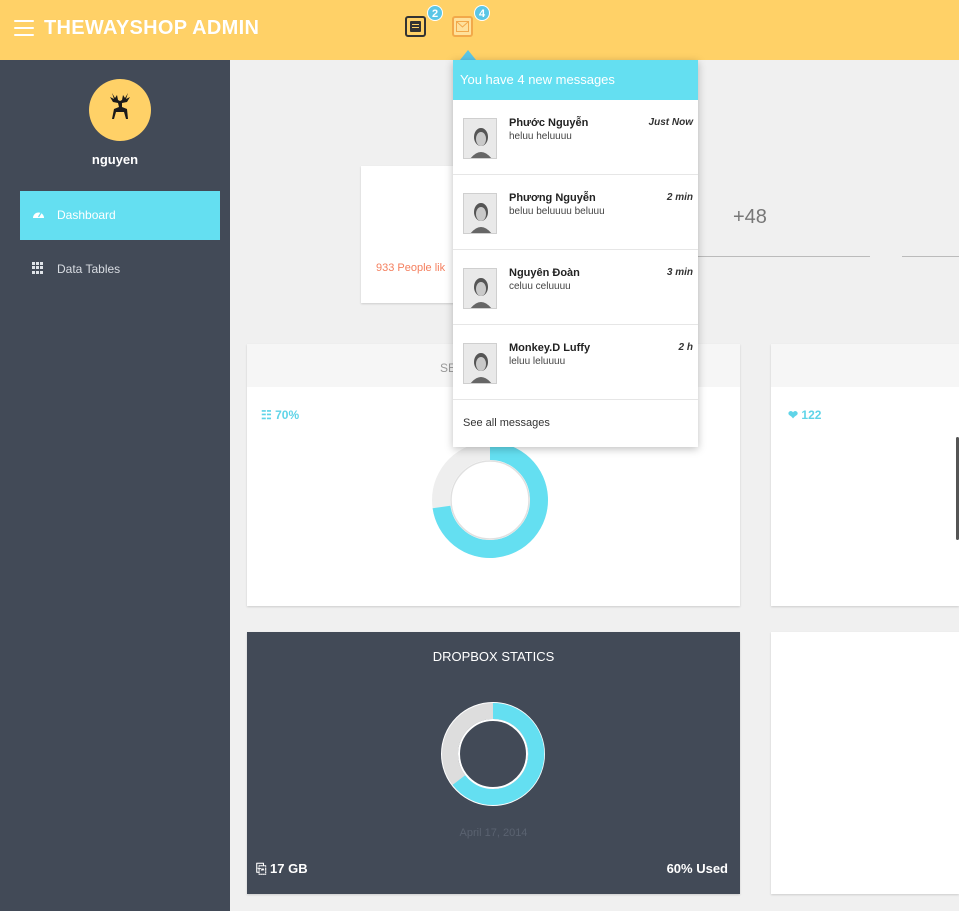 The image size is (959, 911). What do you see at coordinates (685, 347) in the screenshot?
I see `message-time: 2 h` at bounding box center [685, 347].